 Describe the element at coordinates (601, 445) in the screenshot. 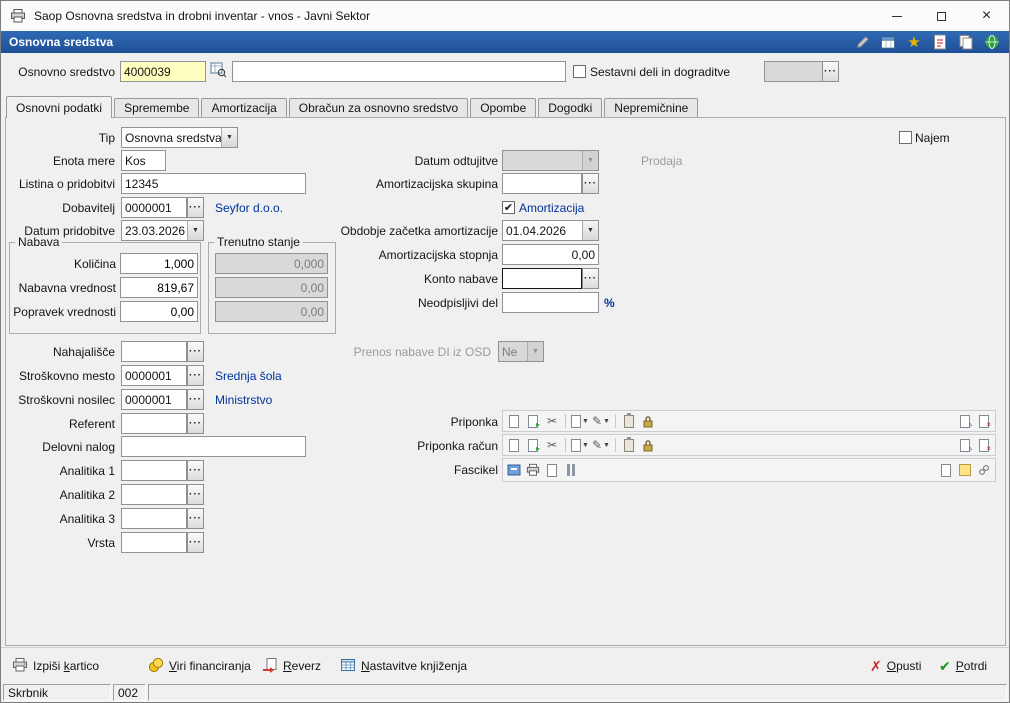

I see `priponka-racun-edit-icon: ✎ ▼` at that location.